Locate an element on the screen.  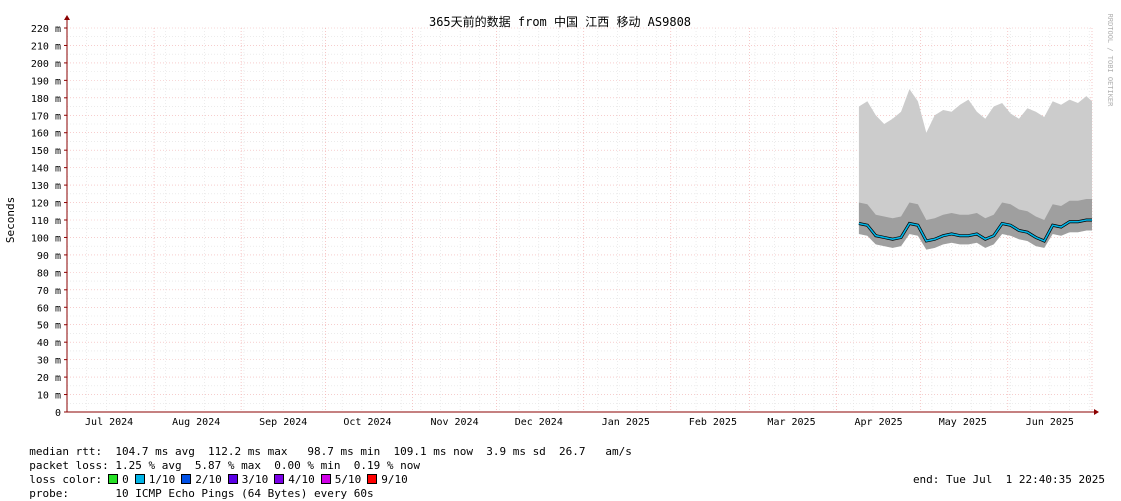
y-tick-label: 130 m is located at coordinates (46, 186).